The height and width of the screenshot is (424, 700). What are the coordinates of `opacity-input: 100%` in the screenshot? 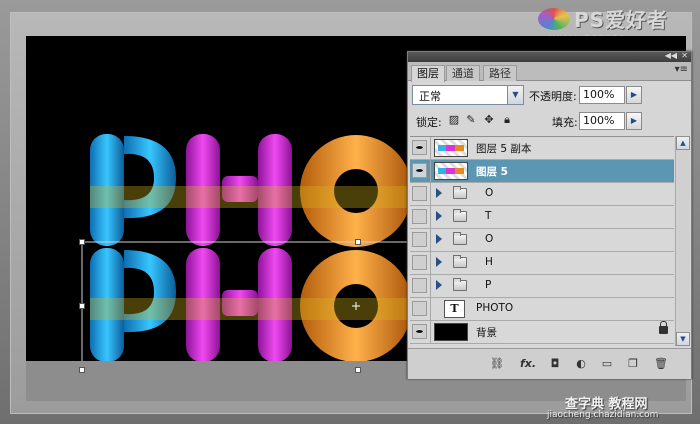 It's located at (602, 95).